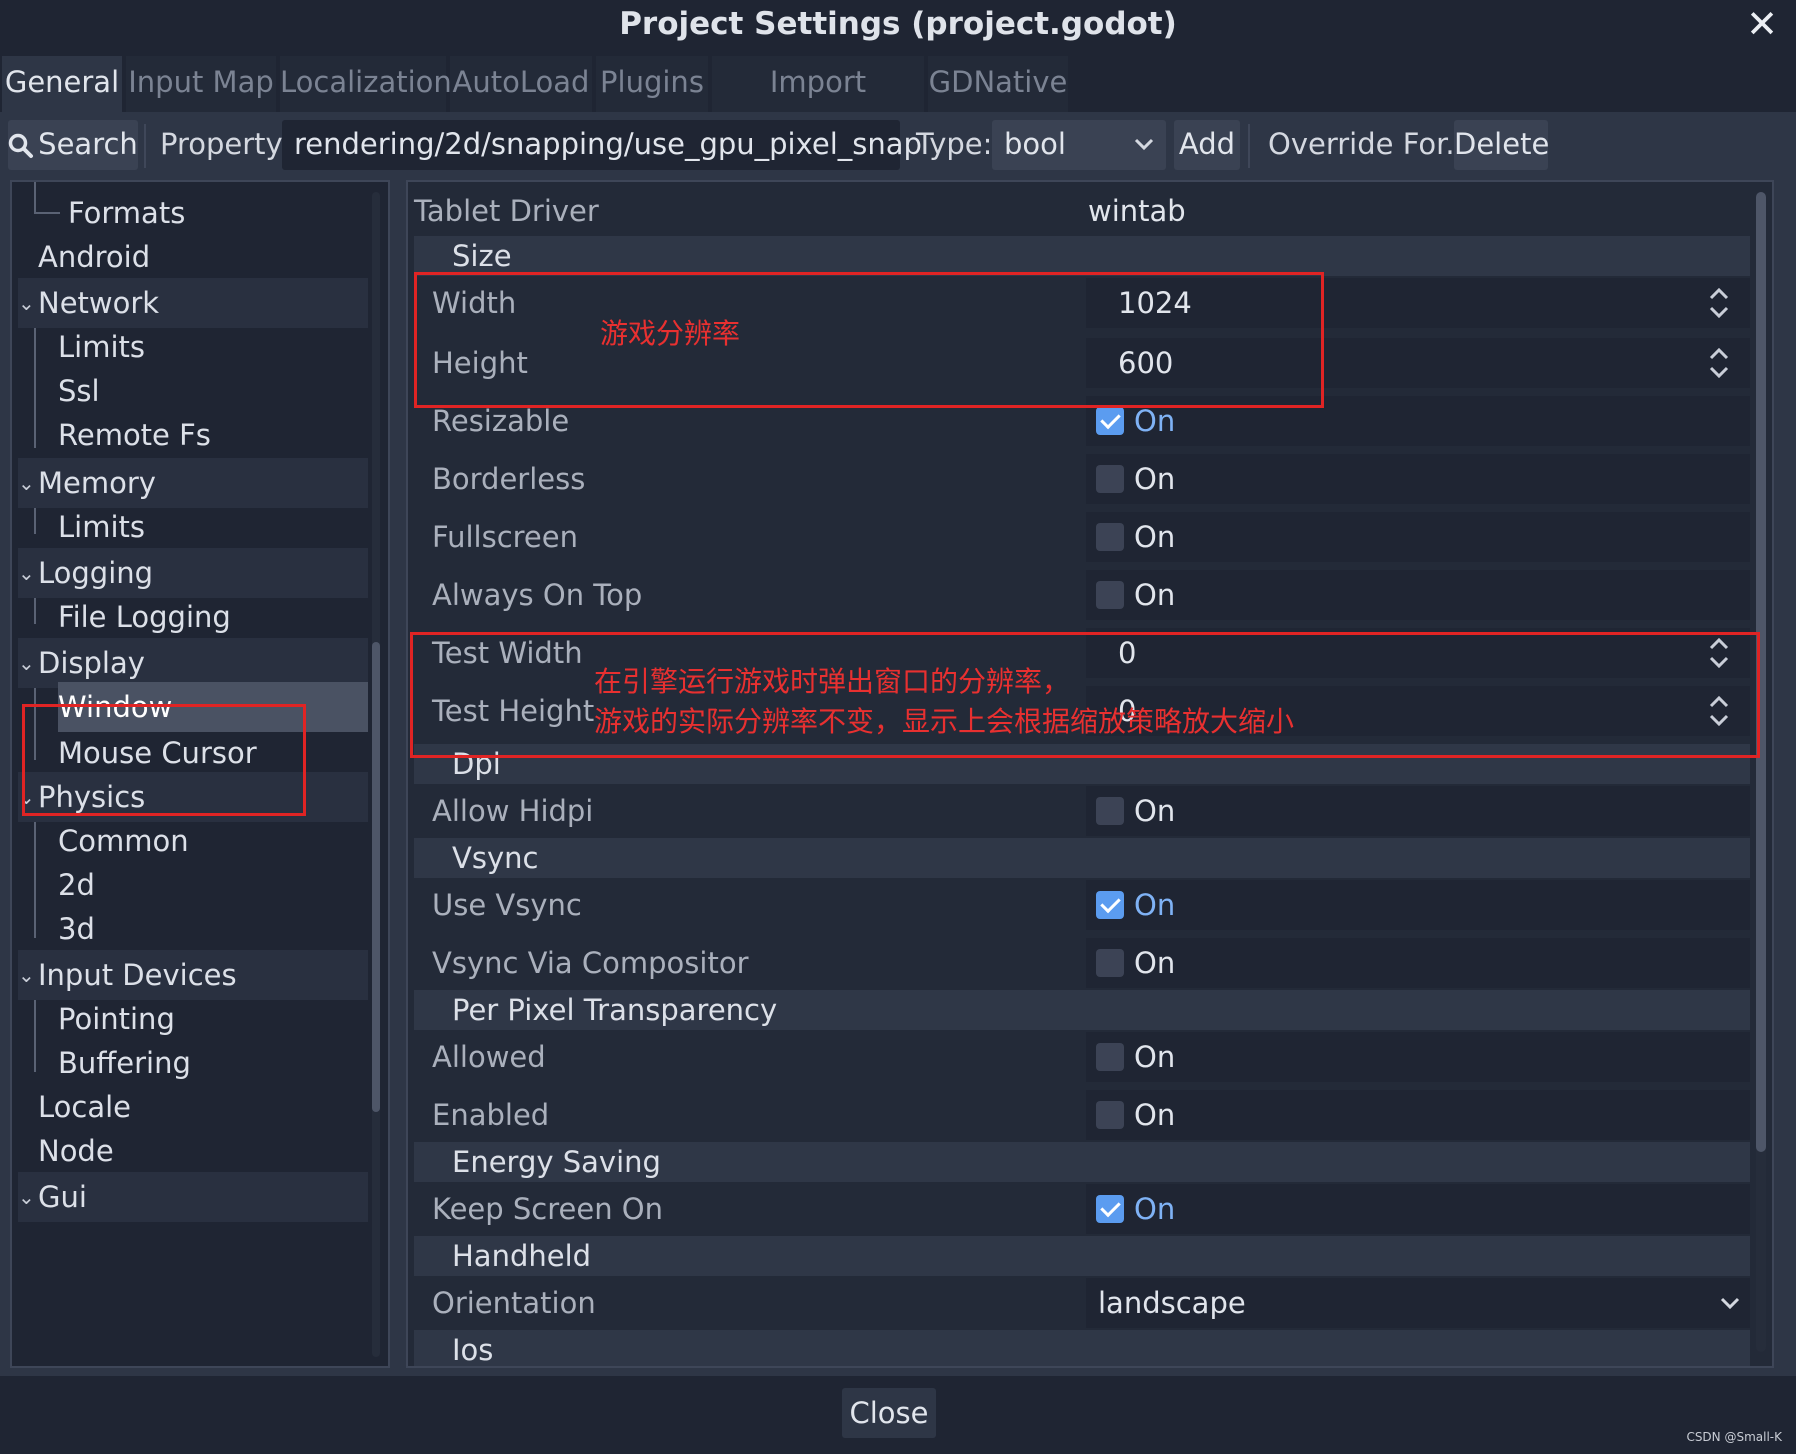  Describe the element at coordinates (652, 84) in the screenshot. I see `tab-plugins: Plugins` at that location.